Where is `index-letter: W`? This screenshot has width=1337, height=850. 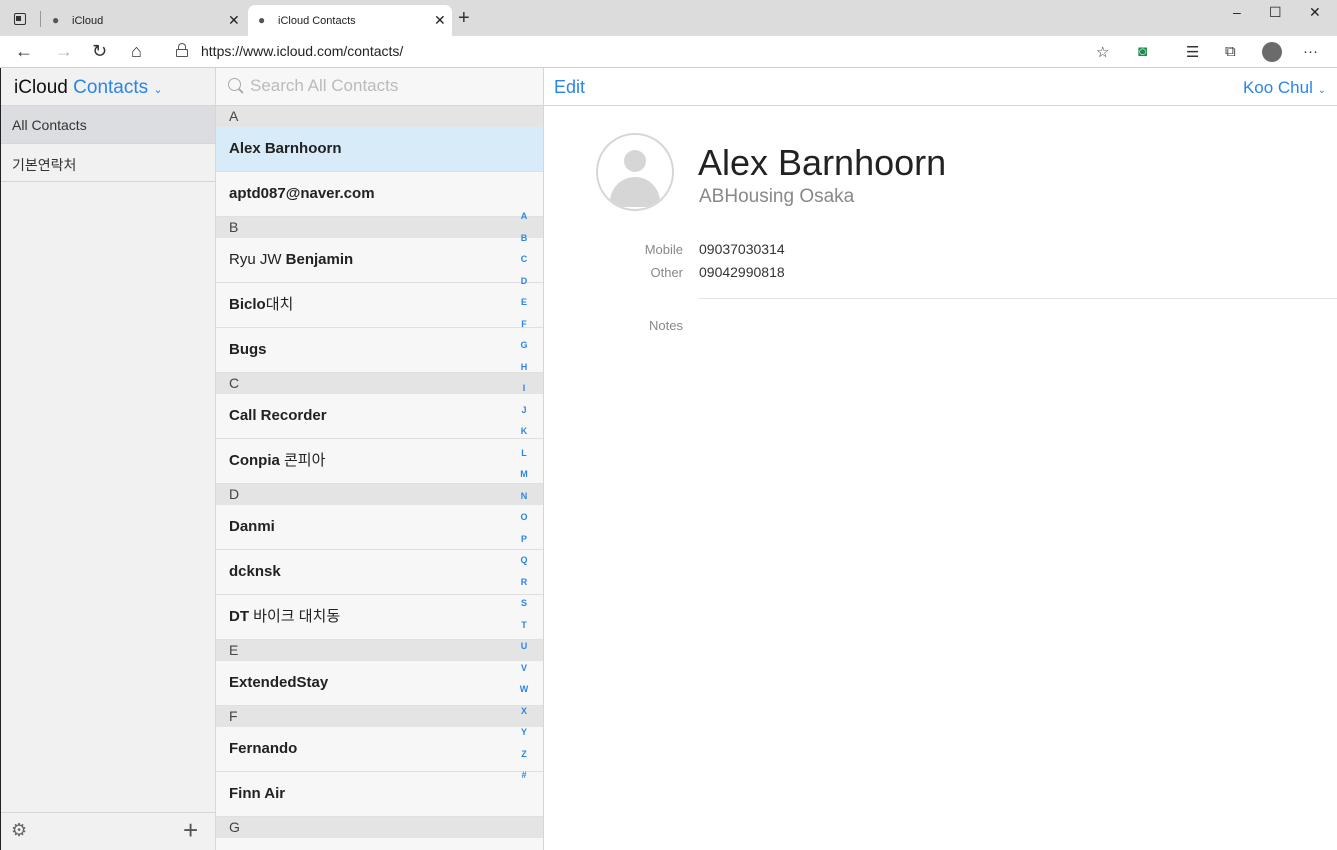 index-letter: W is located at coordinates (524, 690).